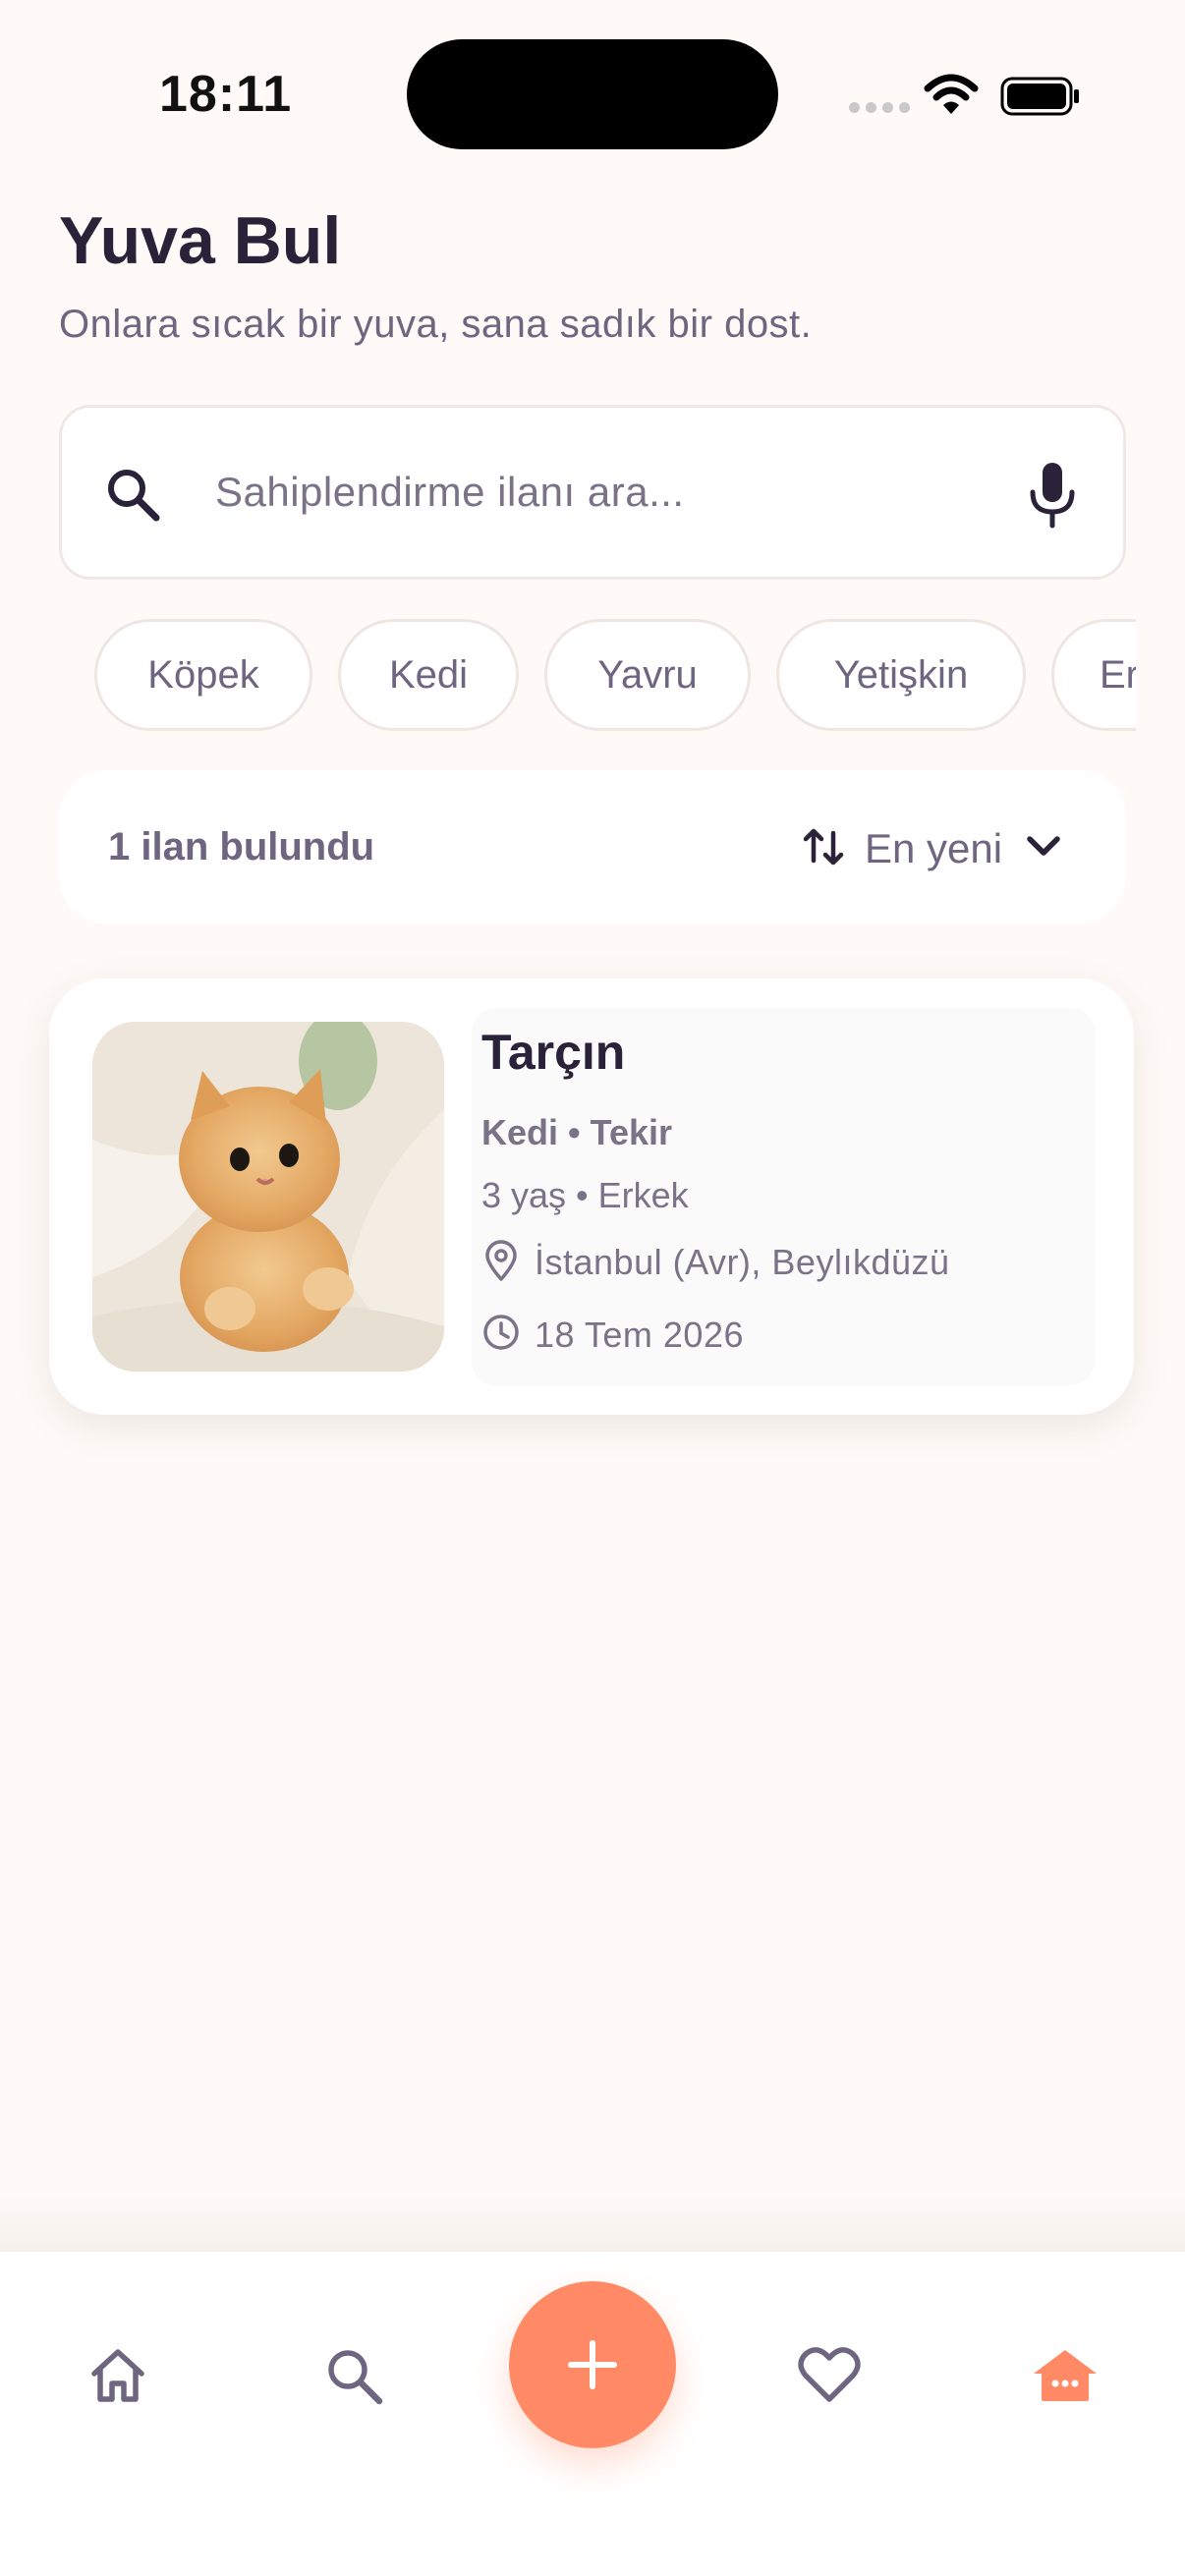 This screenshot has width=1185, height=2576. What do you see at coordinates (1093, 675) in the screenshot?
I see `chip-er: Er` at bounding box center [1093, 675].